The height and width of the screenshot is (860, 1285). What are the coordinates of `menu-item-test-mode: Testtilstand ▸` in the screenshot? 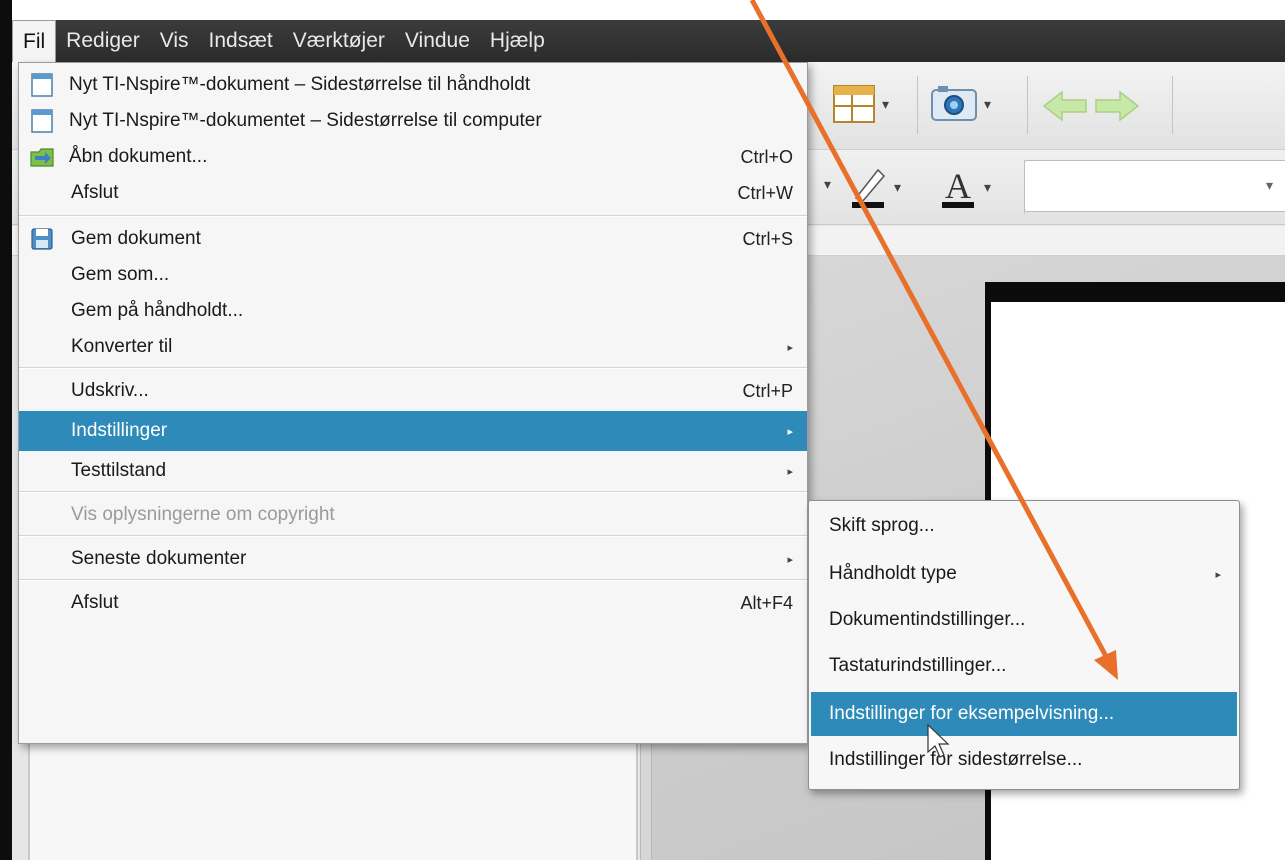 It's located at (413, 471).